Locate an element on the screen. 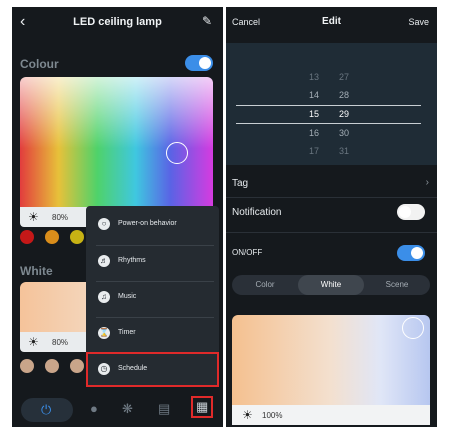 This screenshot has width=449, height=430. menu-item-rhythms: ♬ Rhythms is located at coordinates (152, 263).